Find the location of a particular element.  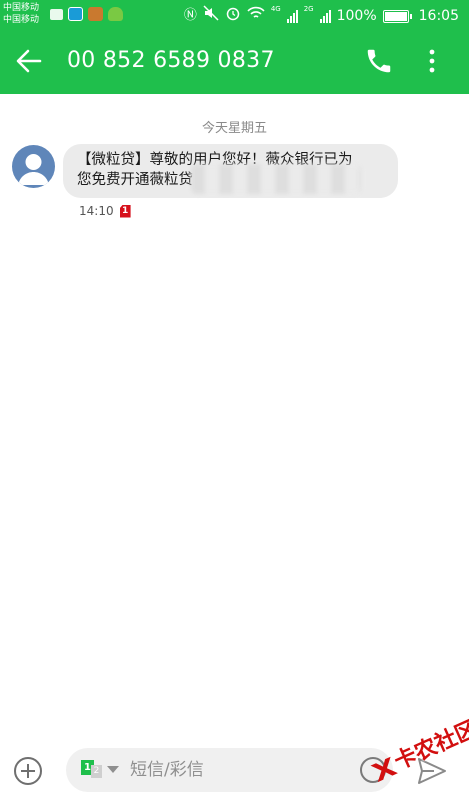

arrow-left-icon is located at coordinates (29, 61).